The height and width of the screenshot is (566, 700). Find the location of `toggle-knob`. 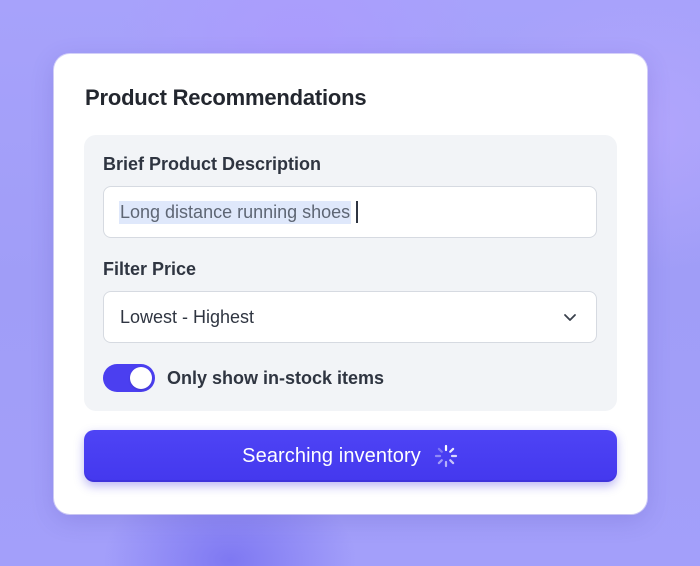

toggle-knob is located at coordinates (141, 378).